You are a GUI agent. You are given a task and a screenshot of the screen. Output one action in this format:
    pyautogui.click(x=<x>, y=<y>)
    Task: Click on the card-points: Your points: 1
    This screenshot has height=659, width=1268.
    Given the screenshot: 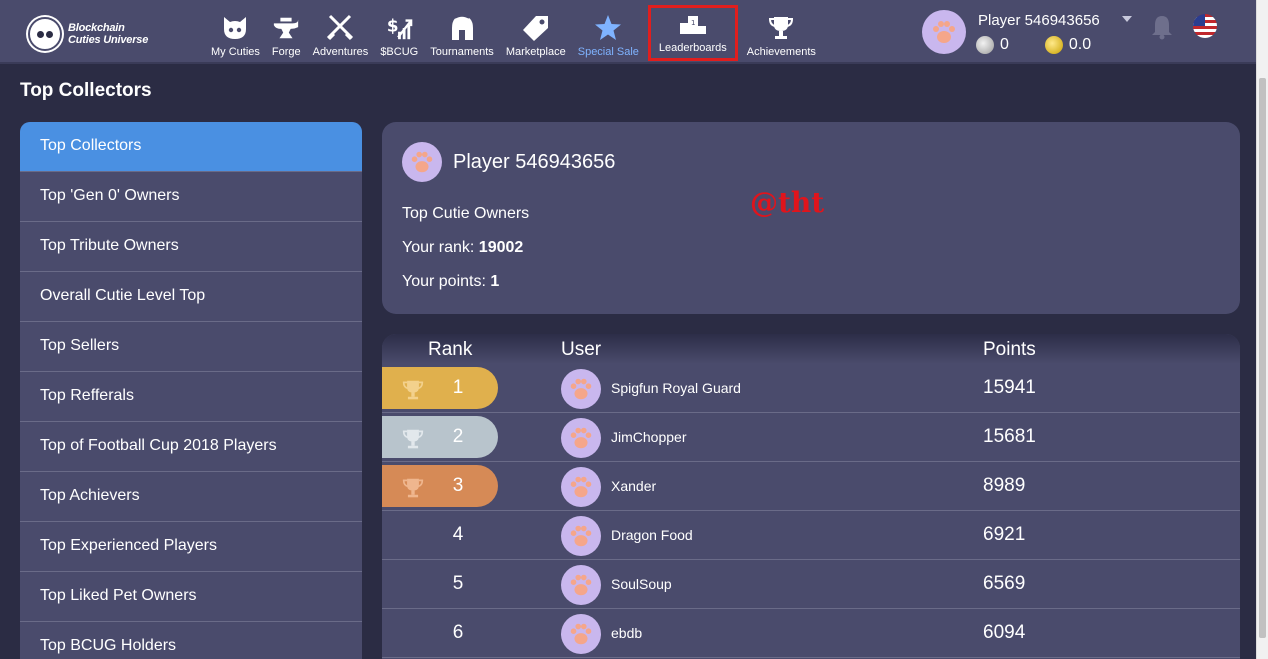 What is the action you would take?
    pyautogui.click(x=450, y=282)
    